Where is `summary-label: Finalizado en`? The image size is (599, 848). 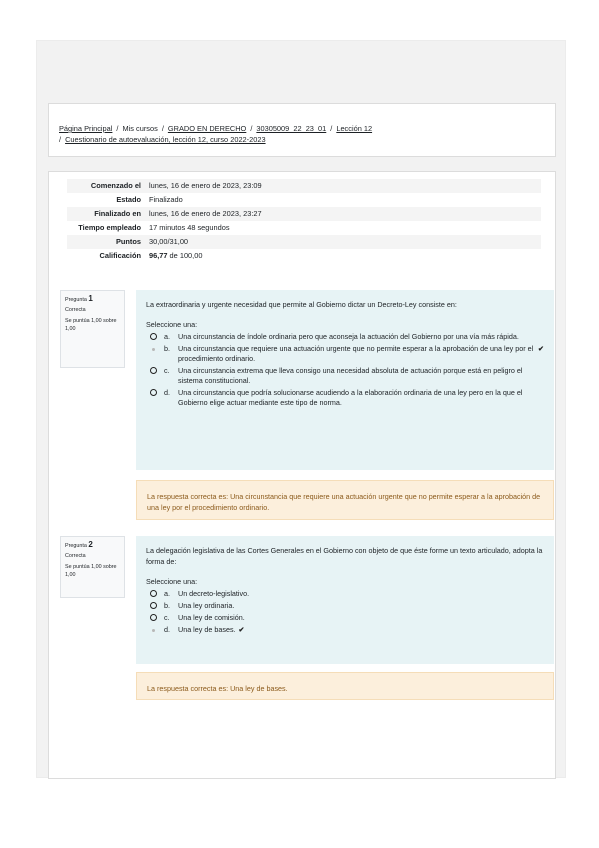 summary-label: Finalizado en is located at coordinates (117, 213).